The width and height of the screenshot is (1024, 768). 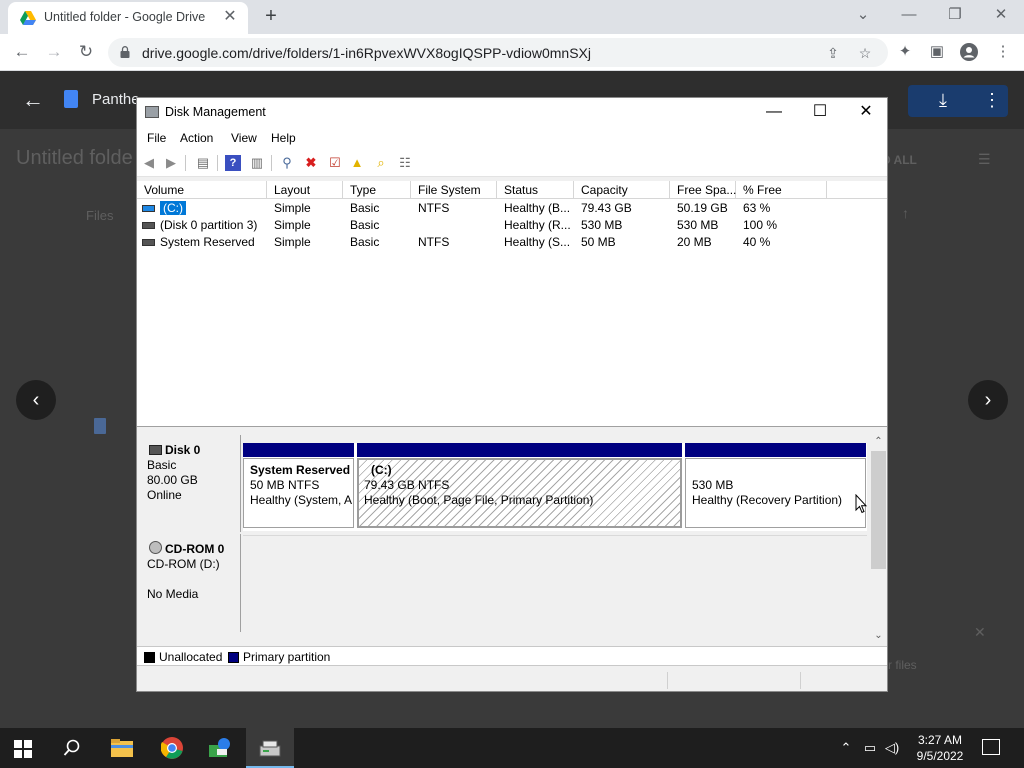 I want to click on windows-start-icon, so click(x=23, y=749).